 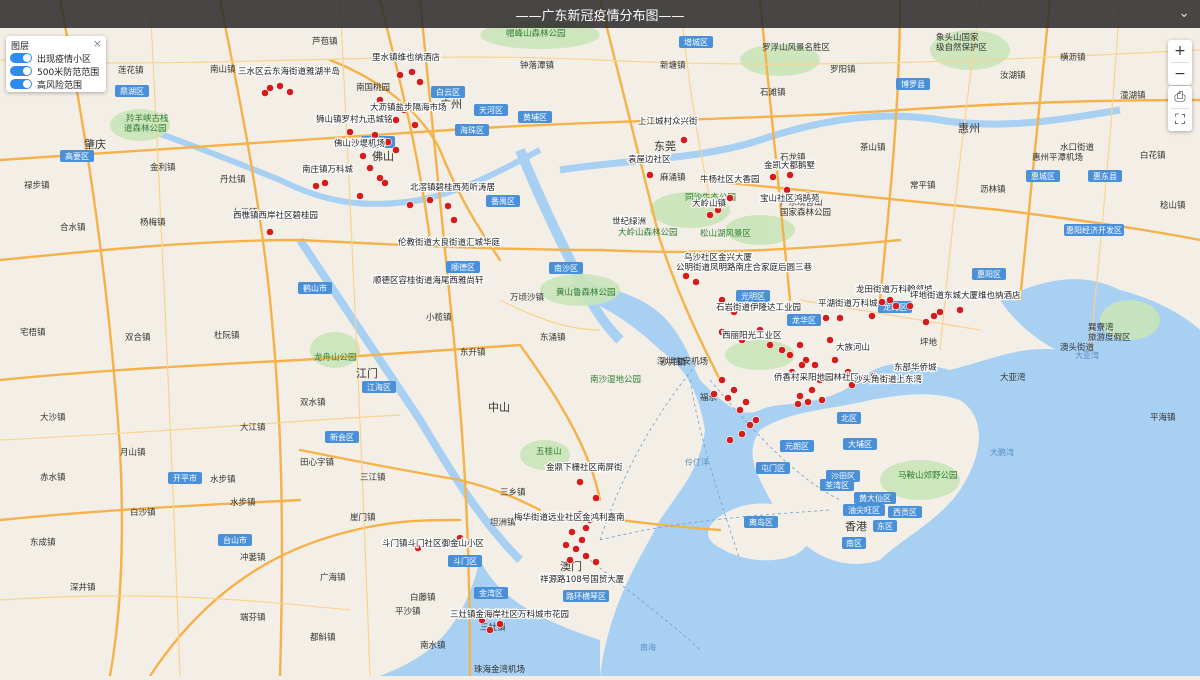 What do you see at coordinates (856, 526) in the screenshot?
I see `svg-text: 香港` at bounding box center [856, 526].